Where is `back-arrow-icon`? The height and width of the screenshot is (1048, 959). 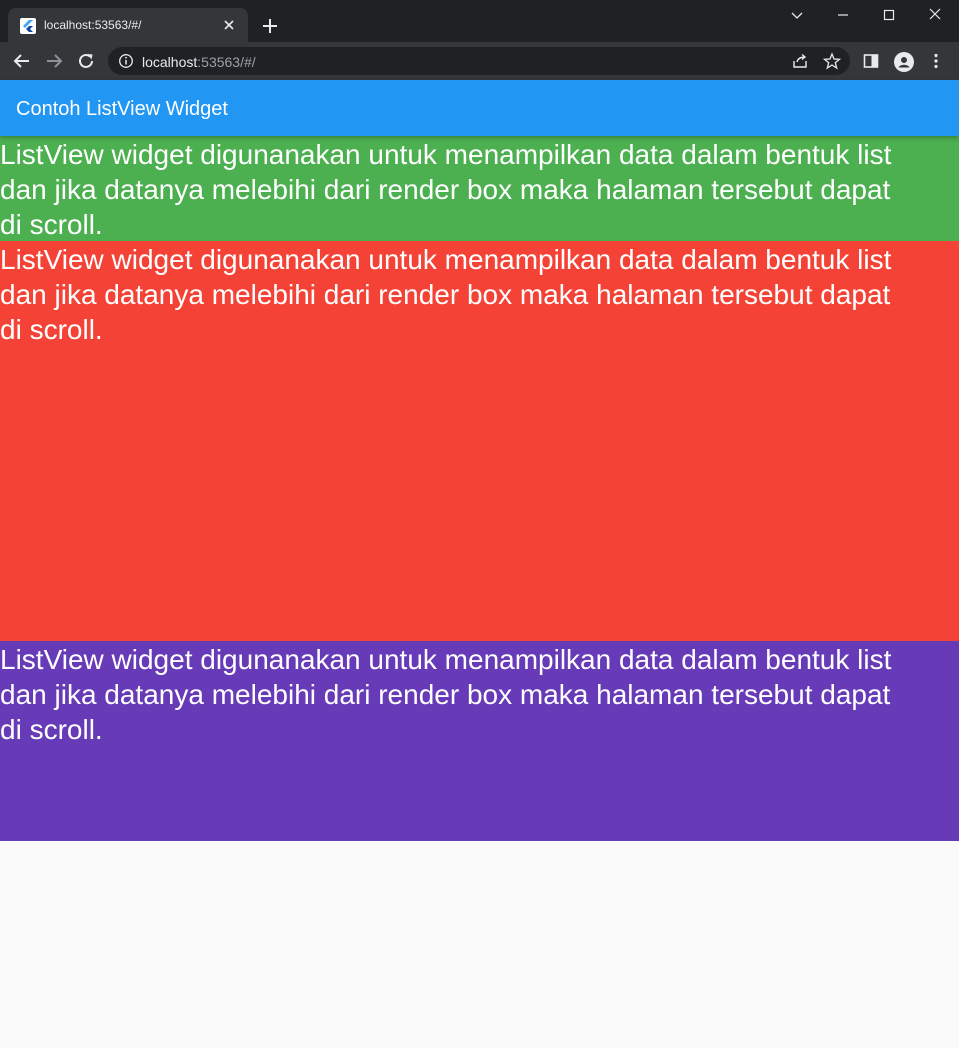
back-arrow-icon is located at coordinates (22, 61).